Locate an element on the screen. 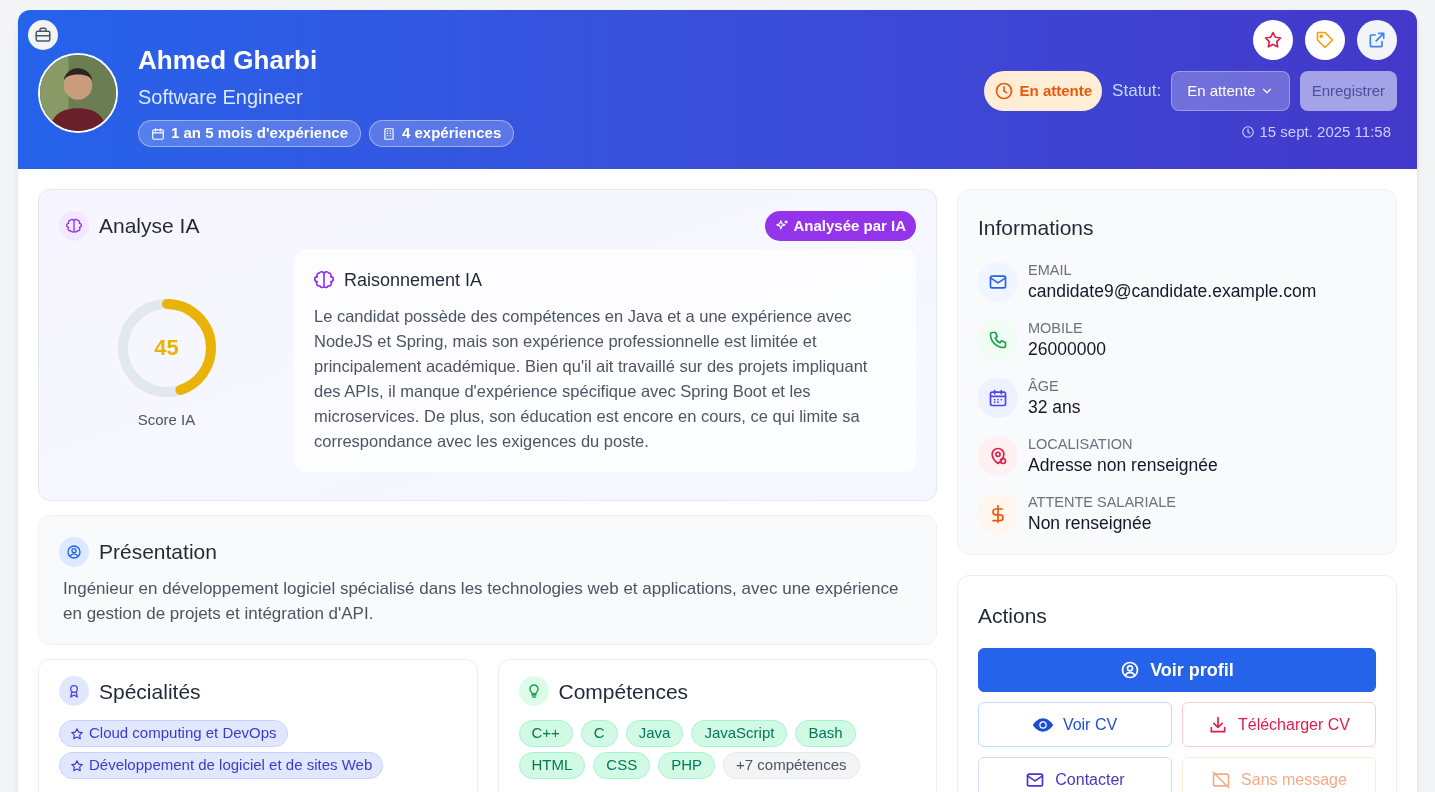 This screenshot has width=1435, height=792. external-link-icon is located at coordinates (1377, 40).